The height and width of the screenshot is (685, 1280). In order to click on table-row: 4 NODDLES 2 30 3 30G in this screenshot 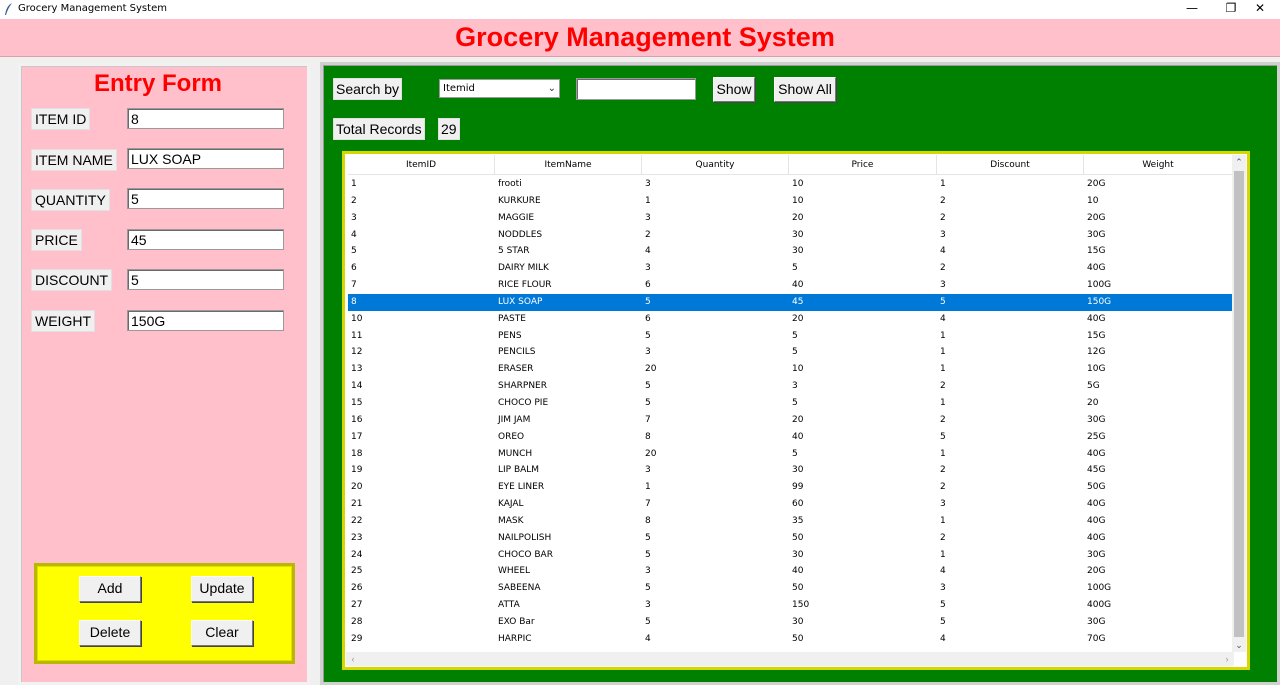, I will do `click(790, 235)`.